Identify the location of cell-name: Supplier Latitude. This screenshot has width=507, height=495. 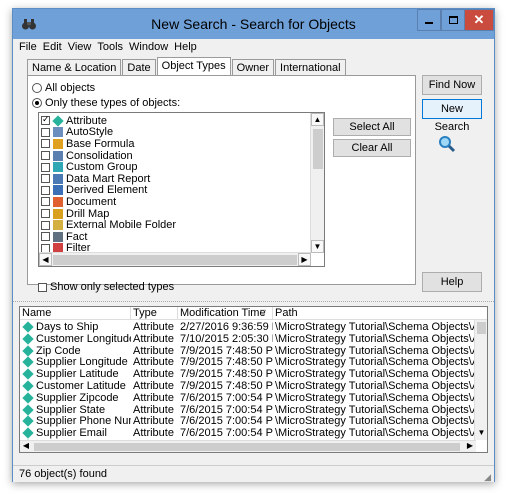
(76, 374).